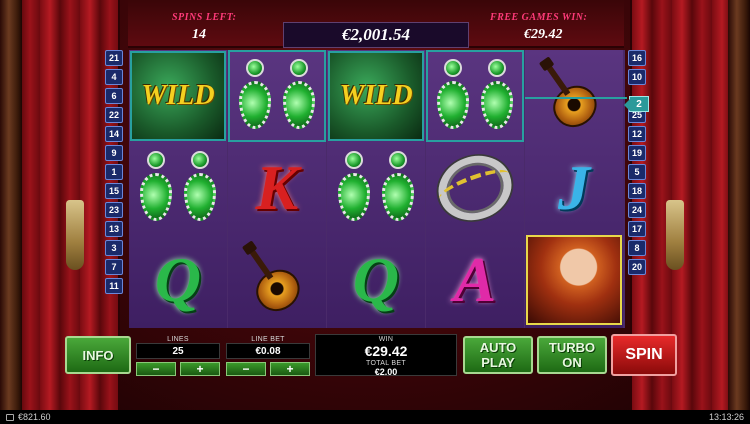  What do you see at coordinates (268, 339) in the screenshot?
I see `line-bet-label: LINE BET` at bounding box center [268, 339].